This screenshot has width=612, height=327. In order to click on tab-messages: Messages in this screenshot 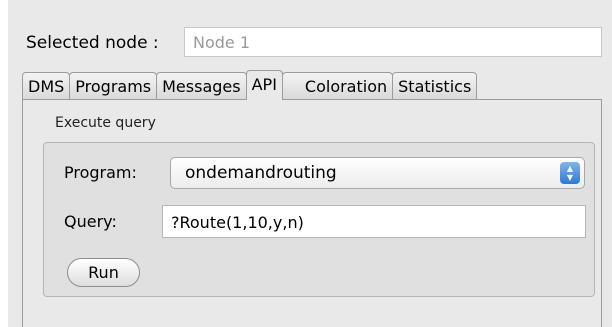, I will do `click(201, 86)`.